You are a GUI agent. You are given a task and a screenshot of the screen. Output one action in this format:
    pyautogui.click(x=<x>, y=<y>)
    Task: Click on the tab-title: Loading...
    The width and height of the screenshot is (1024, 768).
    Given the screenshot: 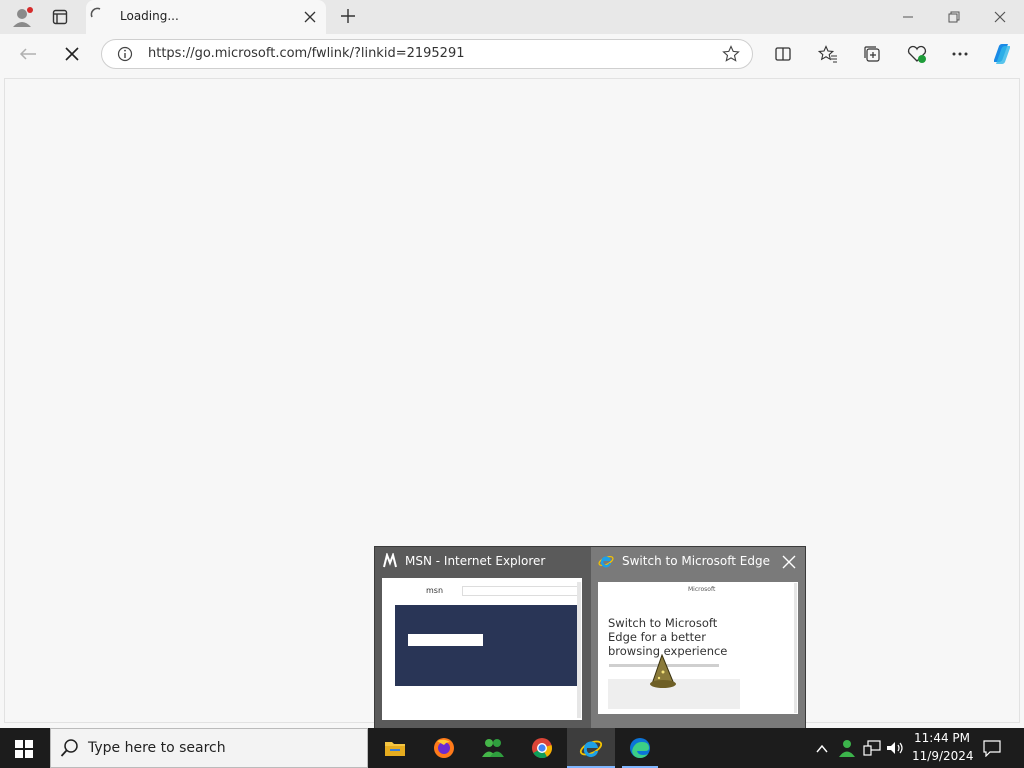 What is the action you would take?
    pyautogui.click(x=149, y=16)
    